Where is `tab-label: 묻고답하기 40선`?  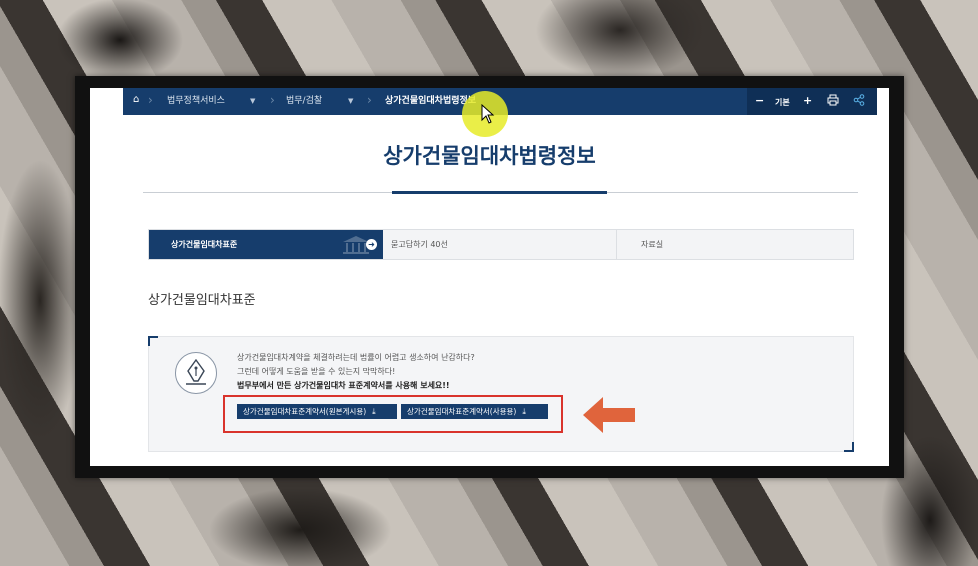 tab-label: 묻고답하기 40선 is located at coordinates (419, 244).